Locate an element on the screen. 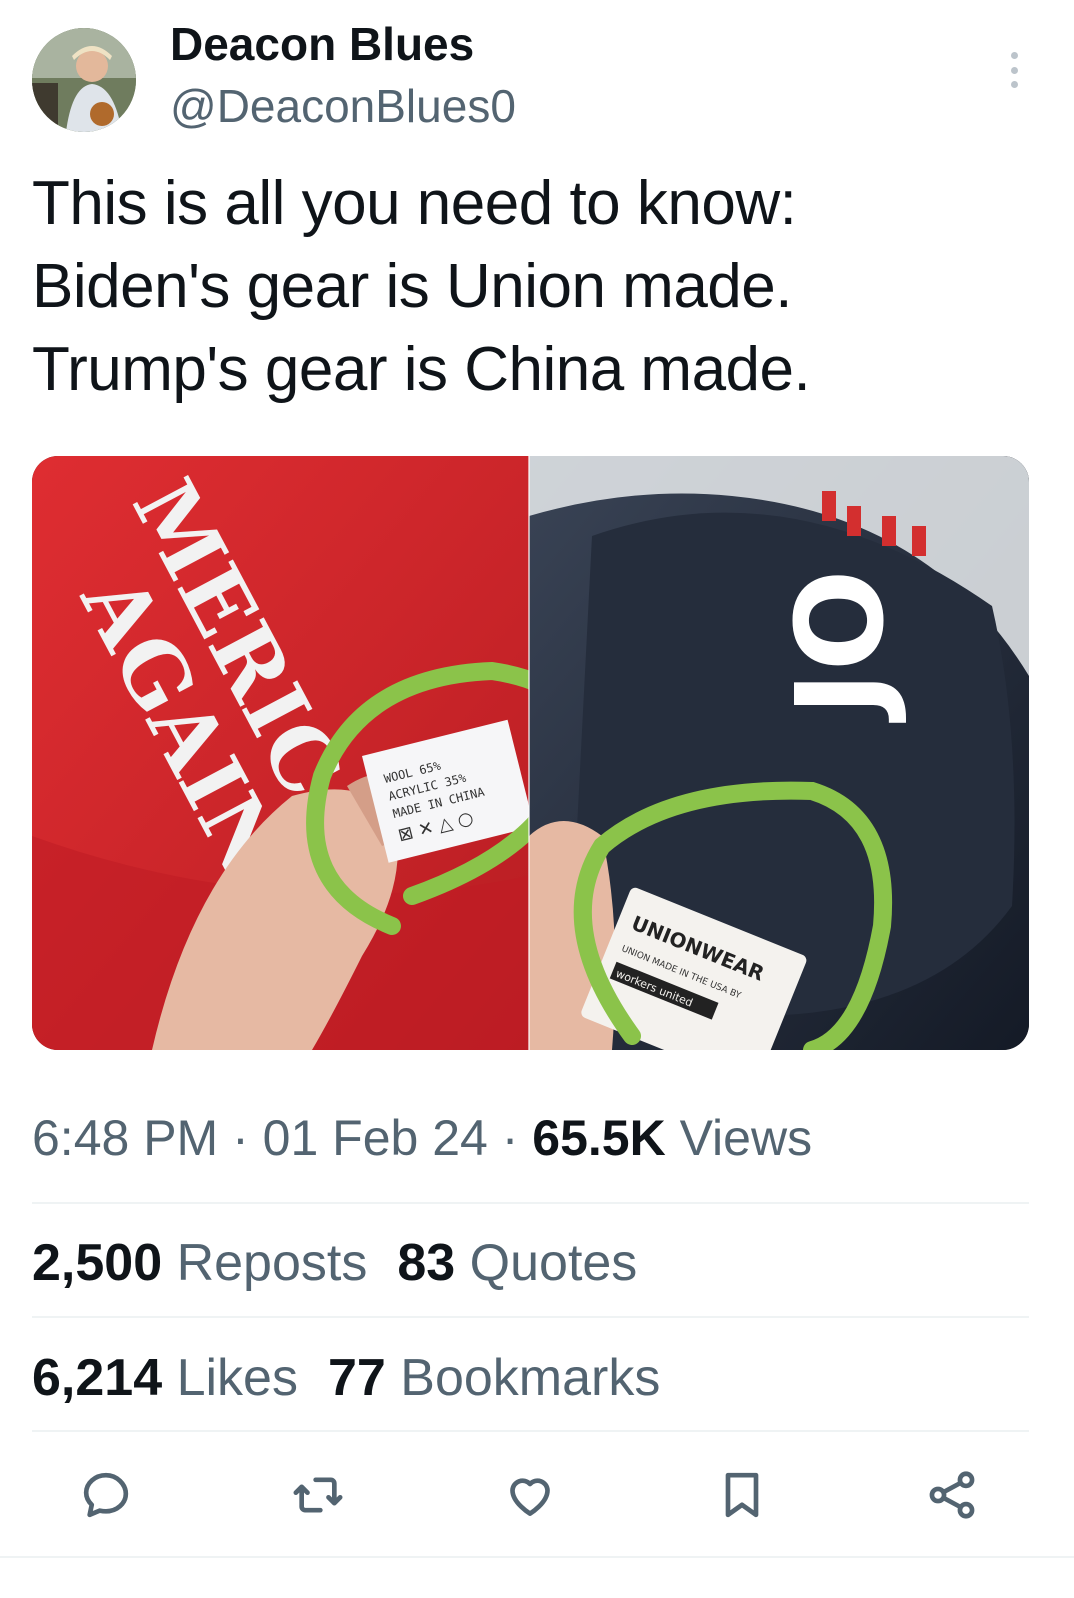  avatar is located at coordinates (84, 80).